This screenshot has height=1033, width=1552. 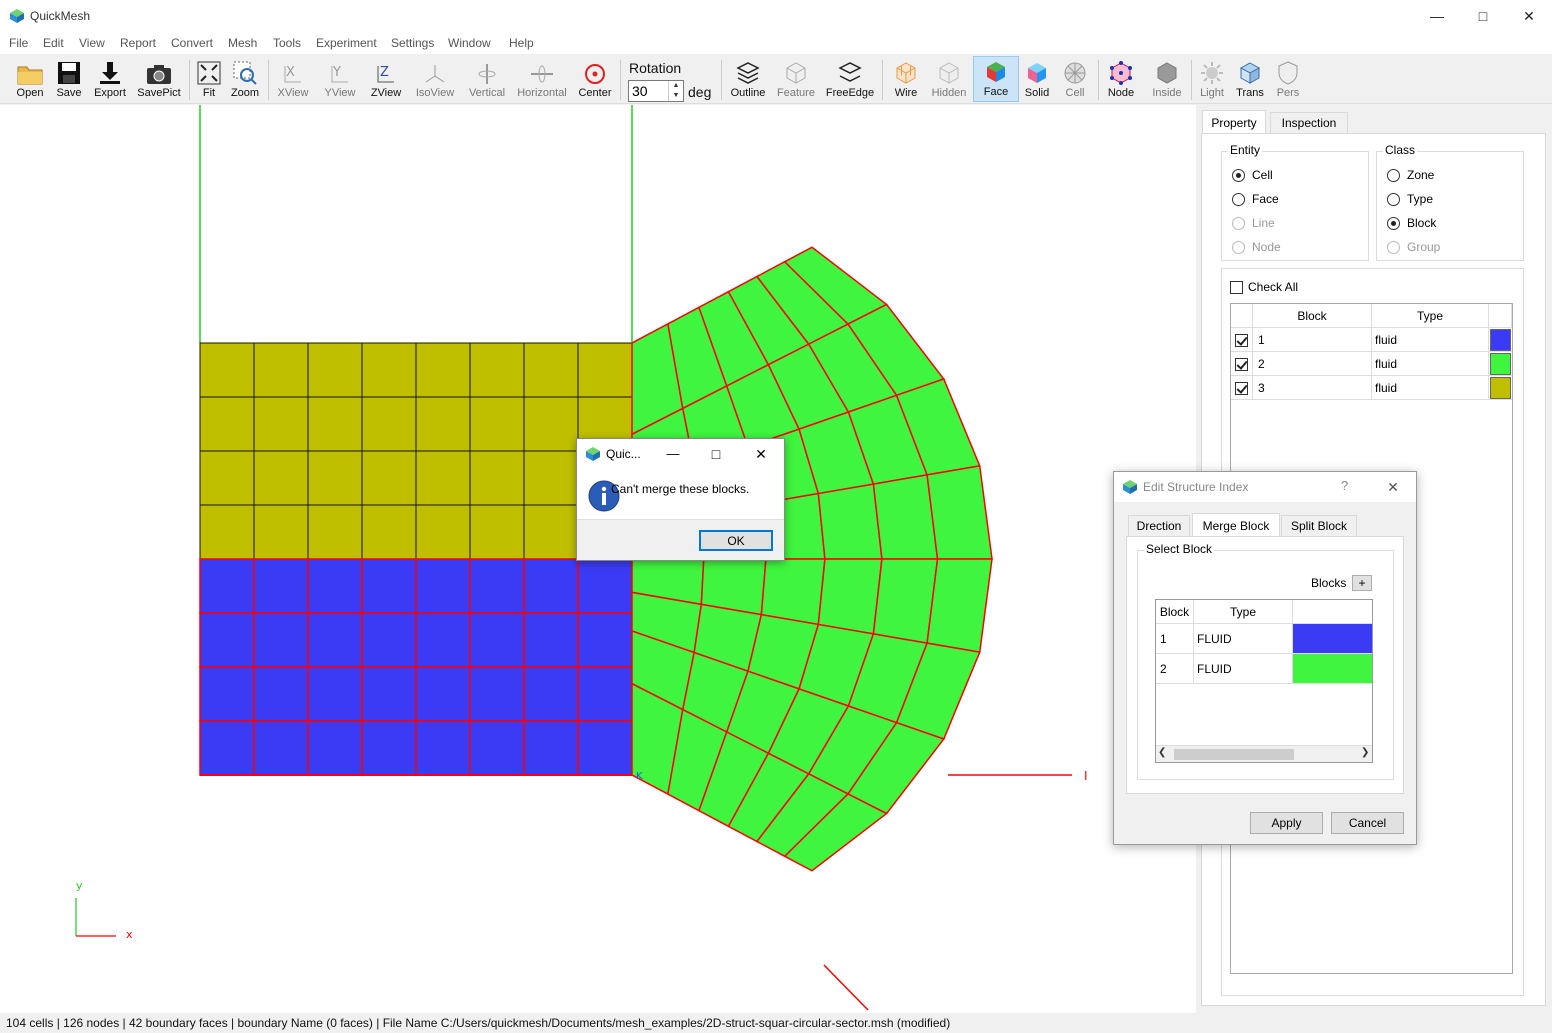 I want to click on y-axis-view-icon: Y, so click(x=339, y=74).